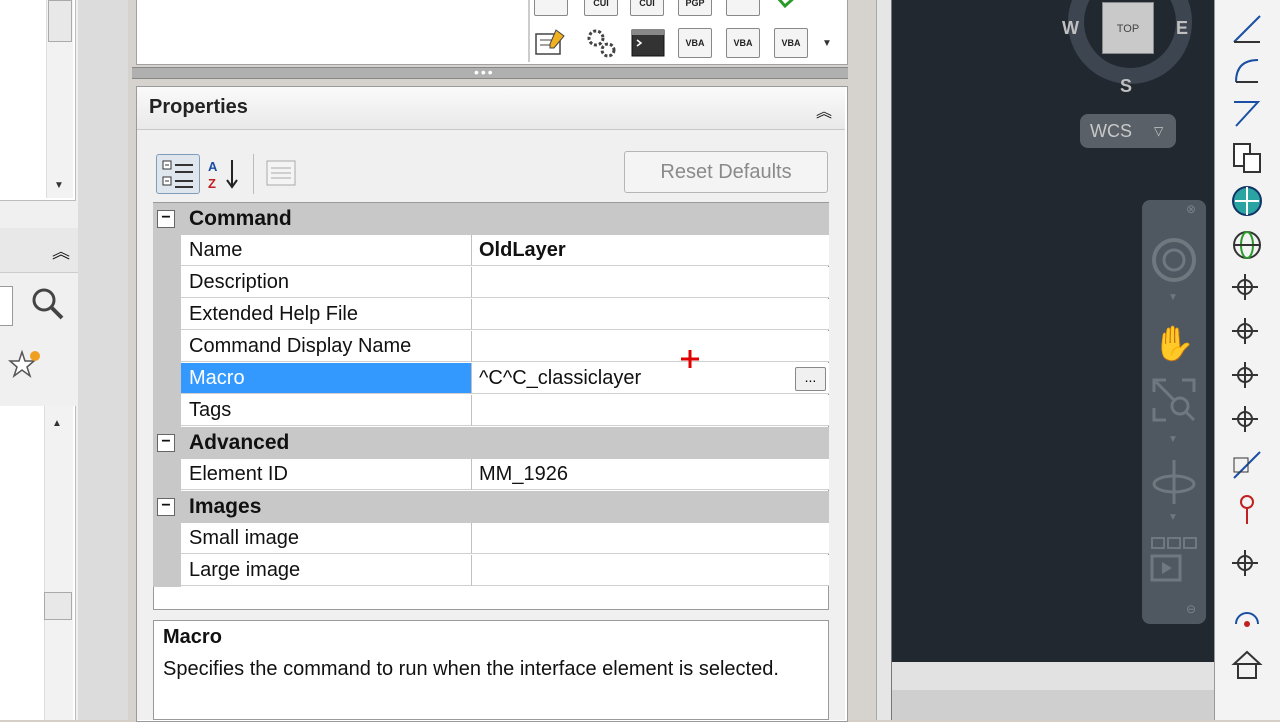  Describe the element at coordinates (57, 423) in the screenshot. I see `scroll-up-arrow-icon: ▲` at that location.